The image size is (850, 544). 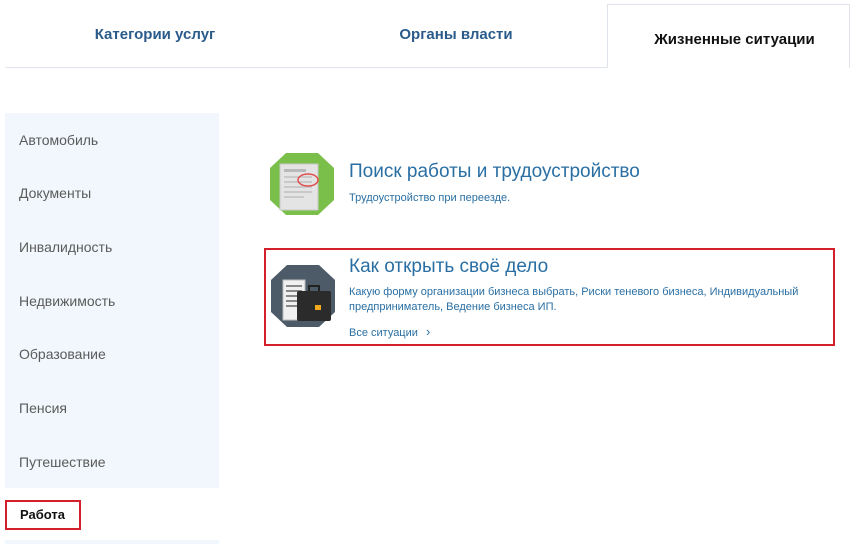 What do you see at coordinates (58, 140) in the screenshot?
I see `sidebar-item-auto: Автомобиль` at bounding box center [58, 140].